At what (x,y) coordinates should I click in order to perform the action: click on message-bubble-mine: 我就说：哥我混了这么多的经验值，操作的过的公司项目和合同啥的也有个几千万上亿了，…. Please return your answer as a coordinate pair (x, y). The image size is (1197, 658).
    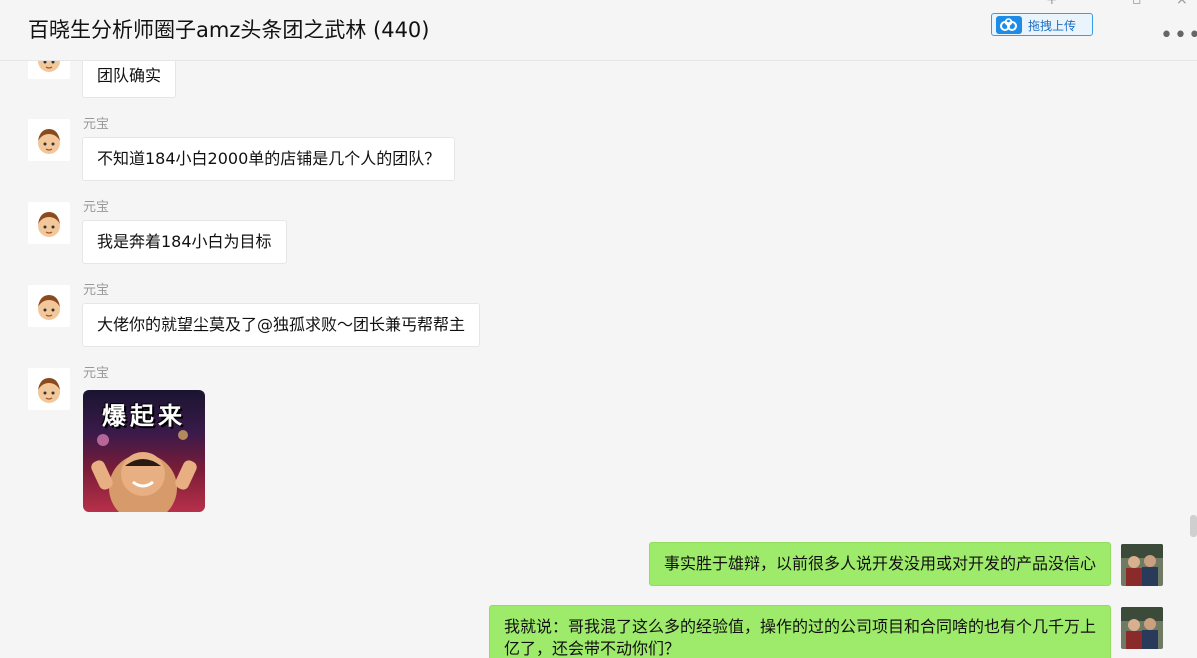
    Looking at the image, I should click on (800, 631).